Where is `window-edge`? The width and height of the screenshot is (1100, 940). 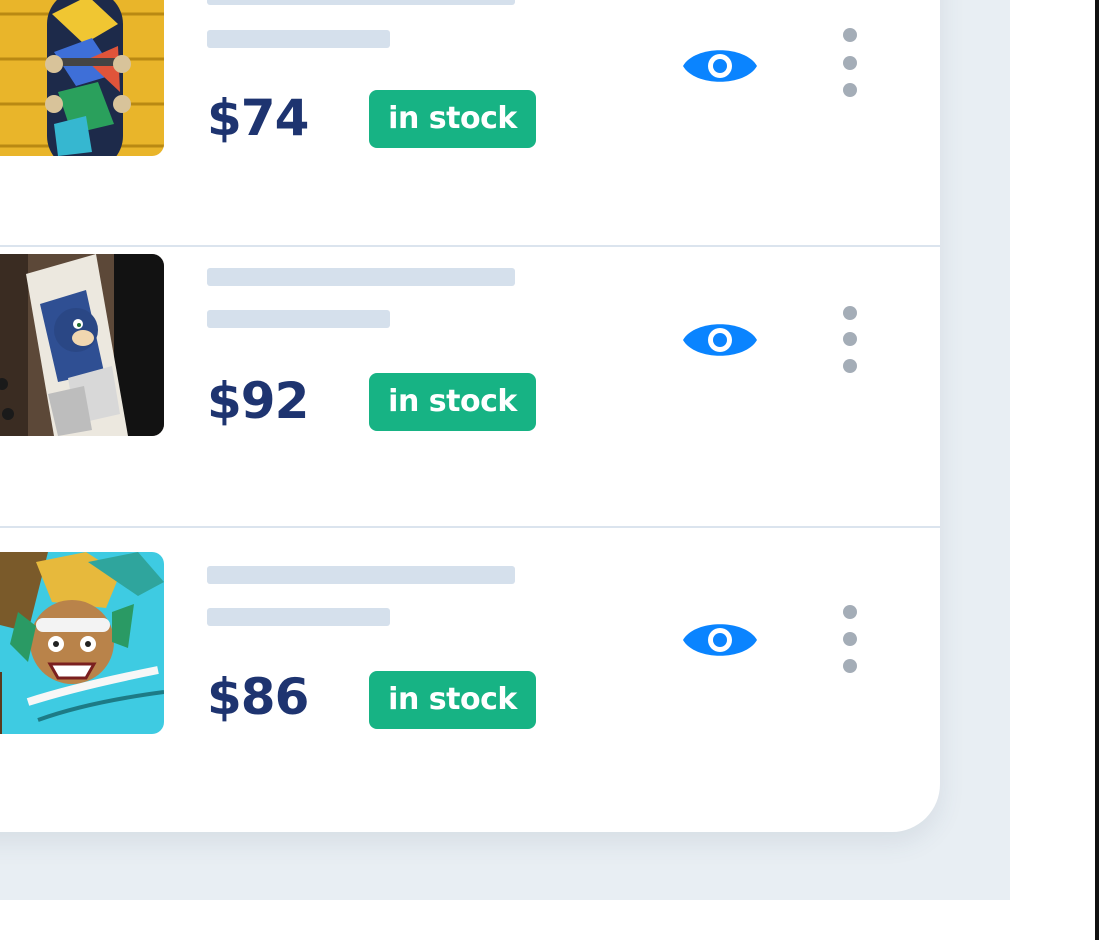
window-edge is located at coordinates (1097, 470).